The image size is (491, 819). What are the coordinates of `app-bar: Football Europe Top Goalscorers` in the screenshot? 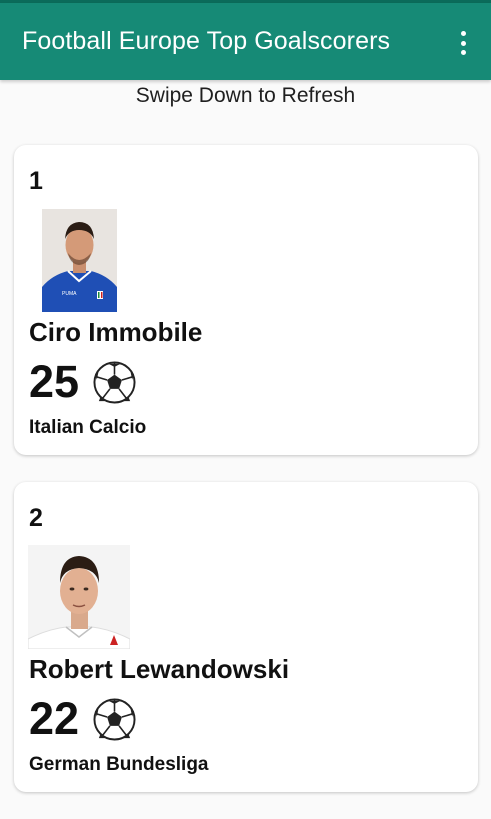 It's located at (245, 41).